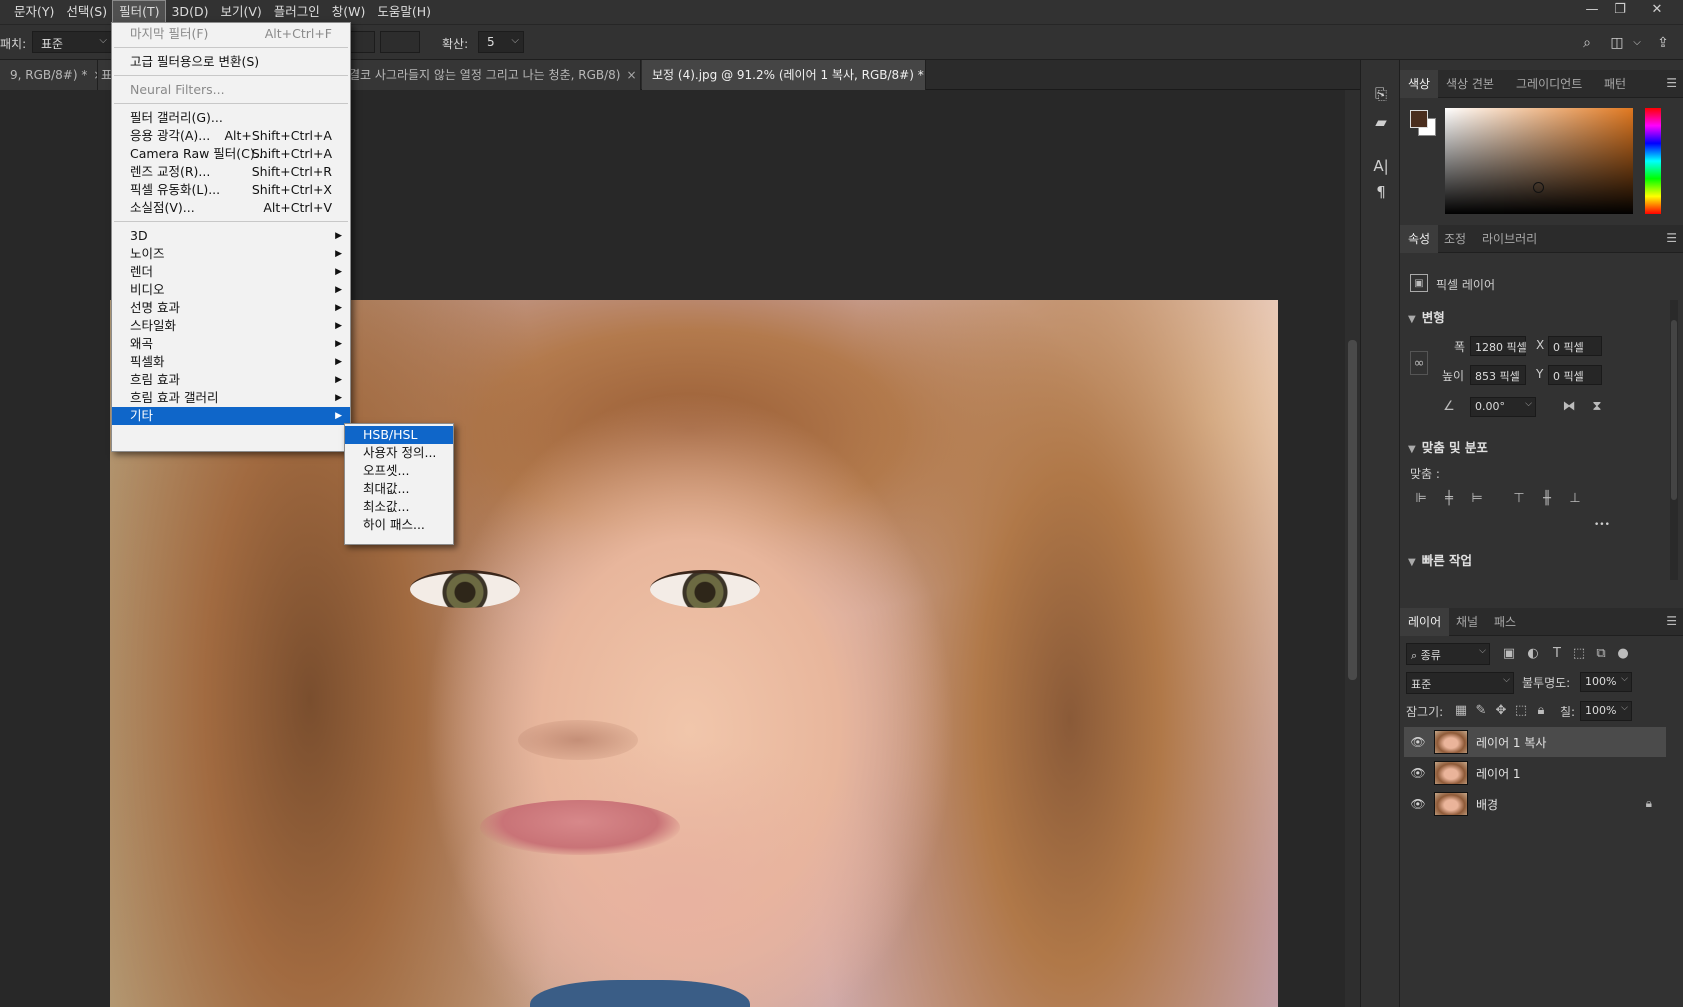 The image size is (1683, 1007). Describe the element at coordinates (1575, 499) in the screenshot. I see `align-bottom-icon: ⊥` at that location.